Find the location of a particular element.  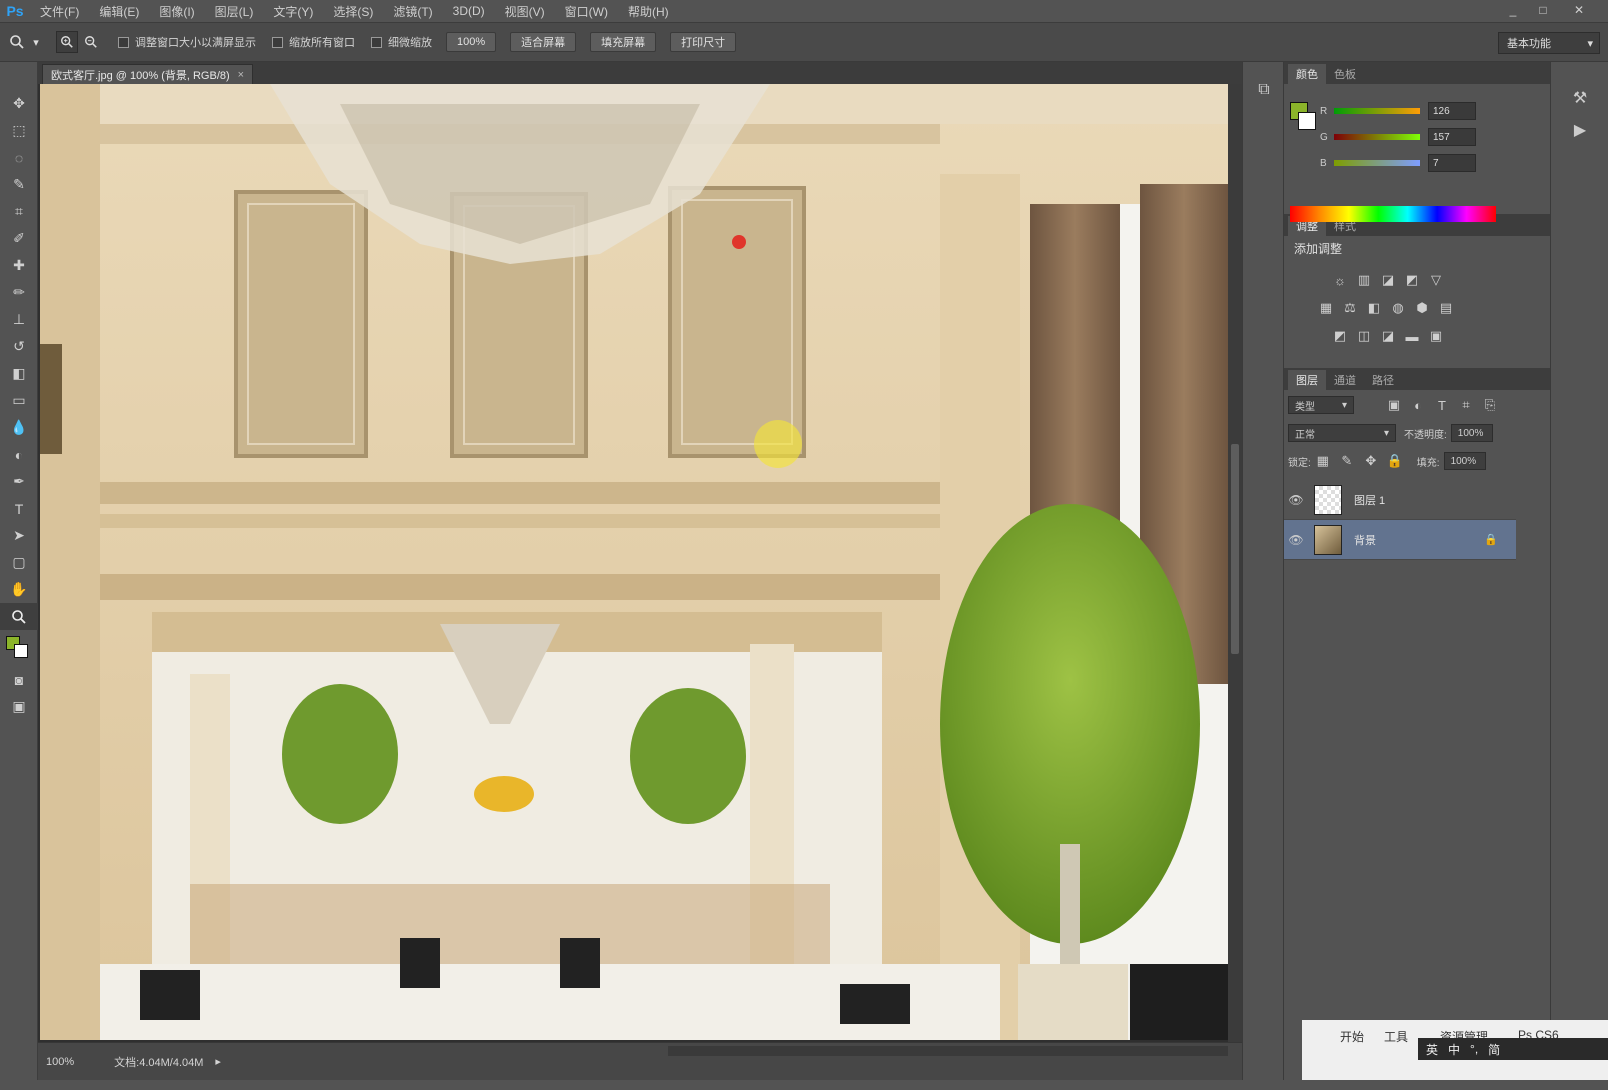

filter-smart-object-icon: ⎘ is located at coordinates (1490, 405).